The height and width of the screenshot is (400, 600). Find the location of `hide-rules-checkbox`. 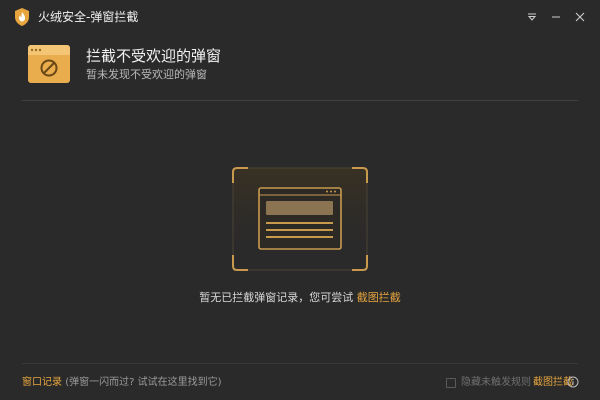

hide-rules-checkbox is located at coordinates (451, 382).